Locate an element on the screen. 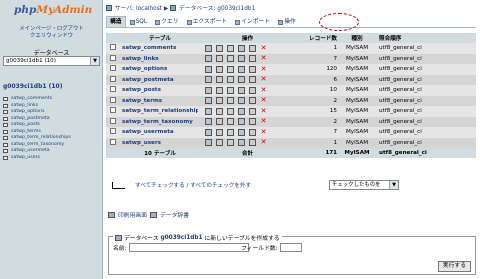 The width and height of the screenshot is (480, 279). database-select: g0039ci1db1 (10) ▼ is located at coordinates (51, 61).